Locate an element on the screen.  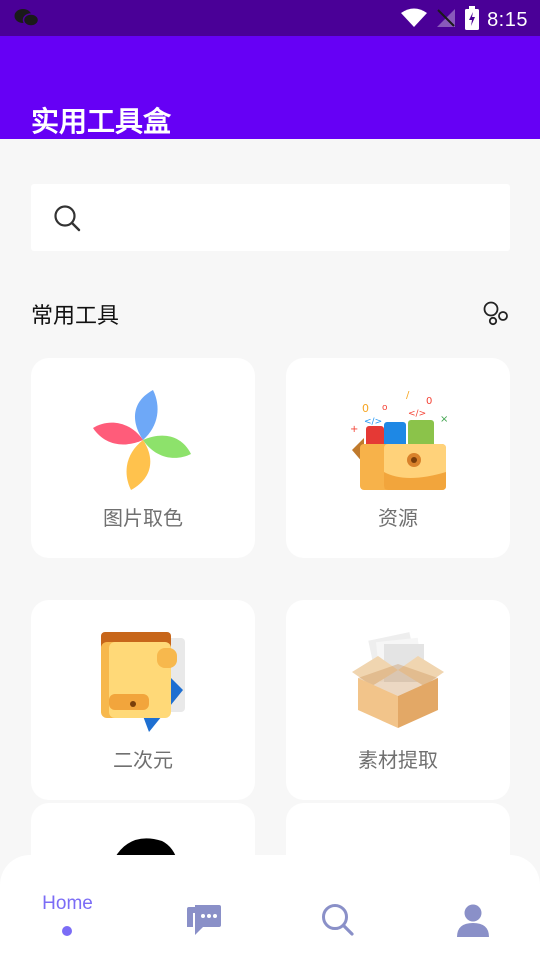
nav-profile is located at coordinates (472, 907).